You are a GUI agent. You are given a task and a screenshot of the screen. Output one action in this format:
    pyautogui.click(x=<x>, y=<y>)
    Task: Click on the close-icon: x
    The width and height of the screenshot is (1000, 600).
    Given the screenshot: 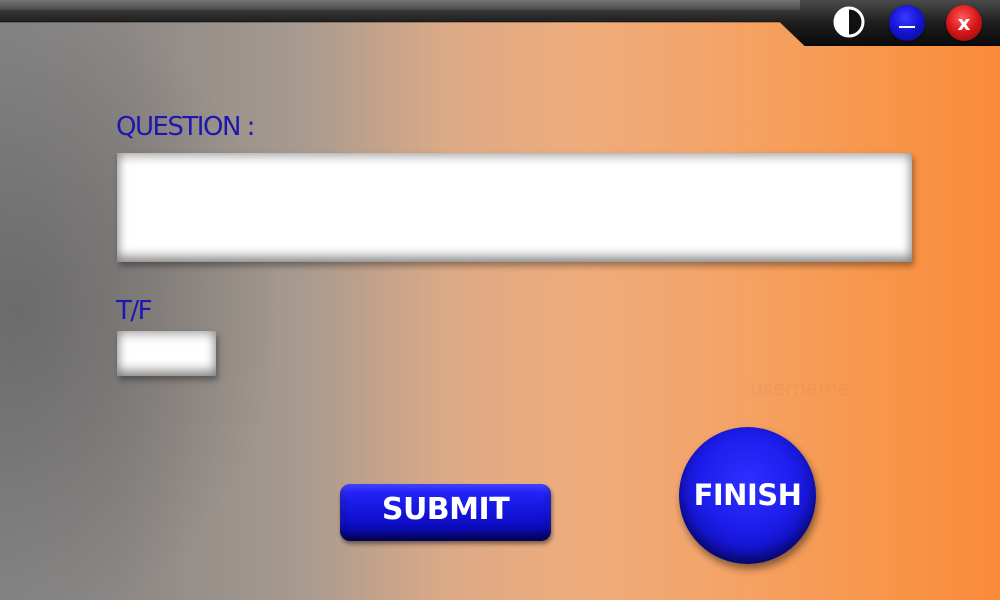 What is the action you would take?
    pyautogui.click(x=964, y=23)
    